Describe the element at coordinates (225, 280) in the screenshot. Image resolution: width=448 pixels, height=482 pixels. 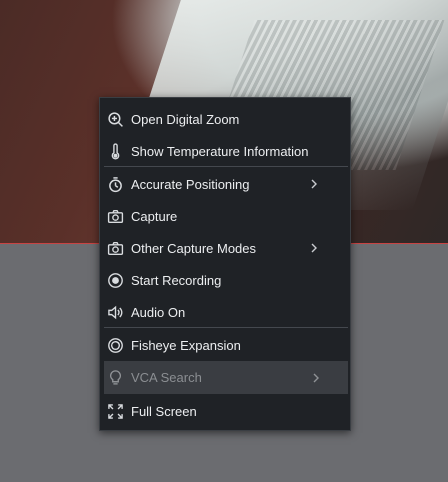
I see `menu-item-start-recording: Start Recording` at that location.